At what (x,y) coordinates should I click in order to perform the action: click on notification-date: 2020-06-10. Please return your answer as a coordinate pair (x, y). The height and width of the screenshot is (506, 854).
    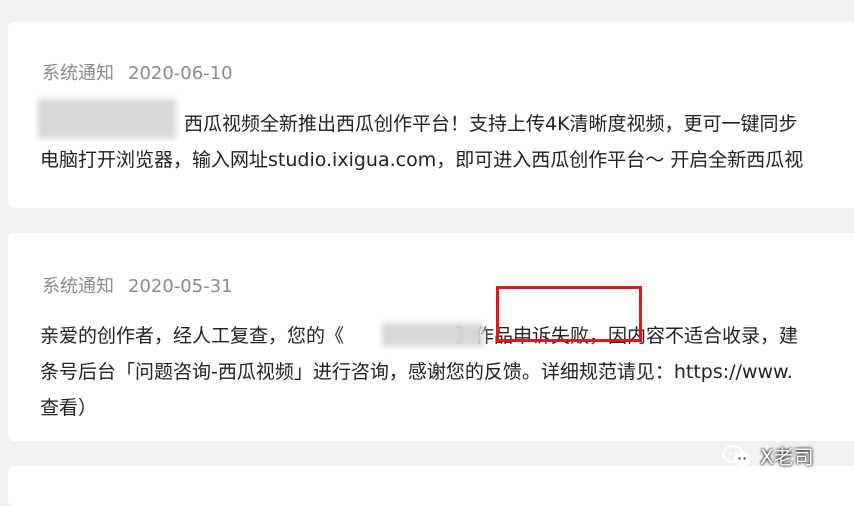
    Looking at the image, I should click on (180, 73).